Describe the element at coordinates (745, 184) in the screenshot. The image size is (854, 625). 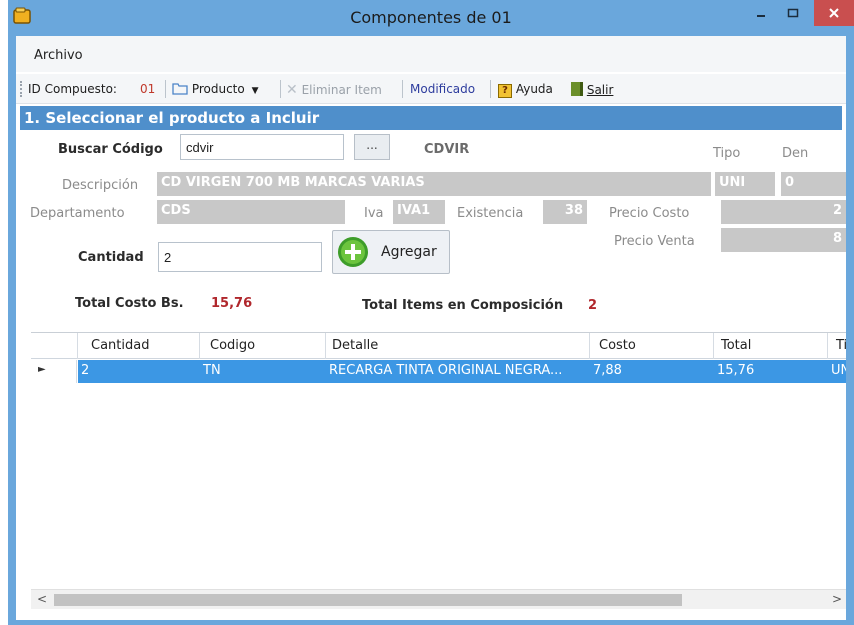
I see `tipo-field: UNI` at that location.